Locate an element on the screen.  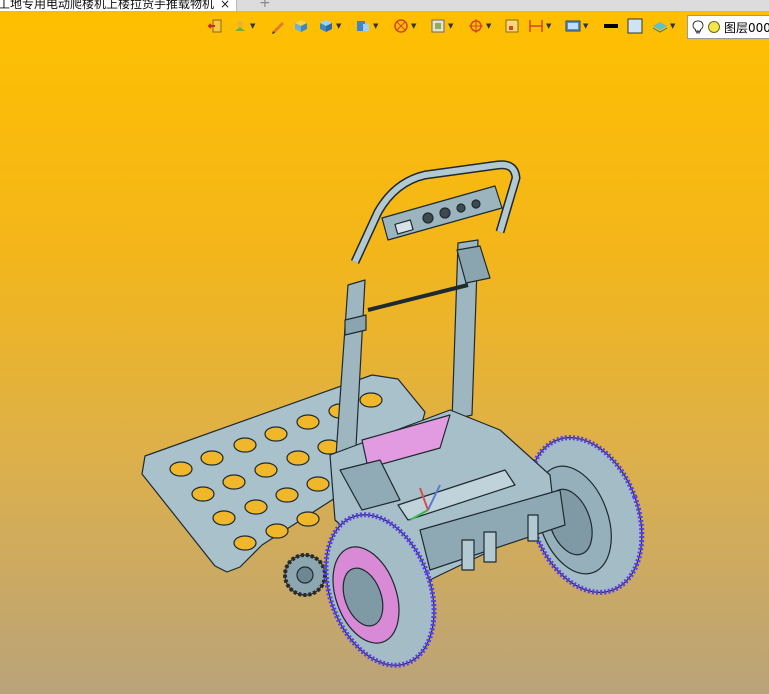
section-view-icon is located at coordinates (401, 26).